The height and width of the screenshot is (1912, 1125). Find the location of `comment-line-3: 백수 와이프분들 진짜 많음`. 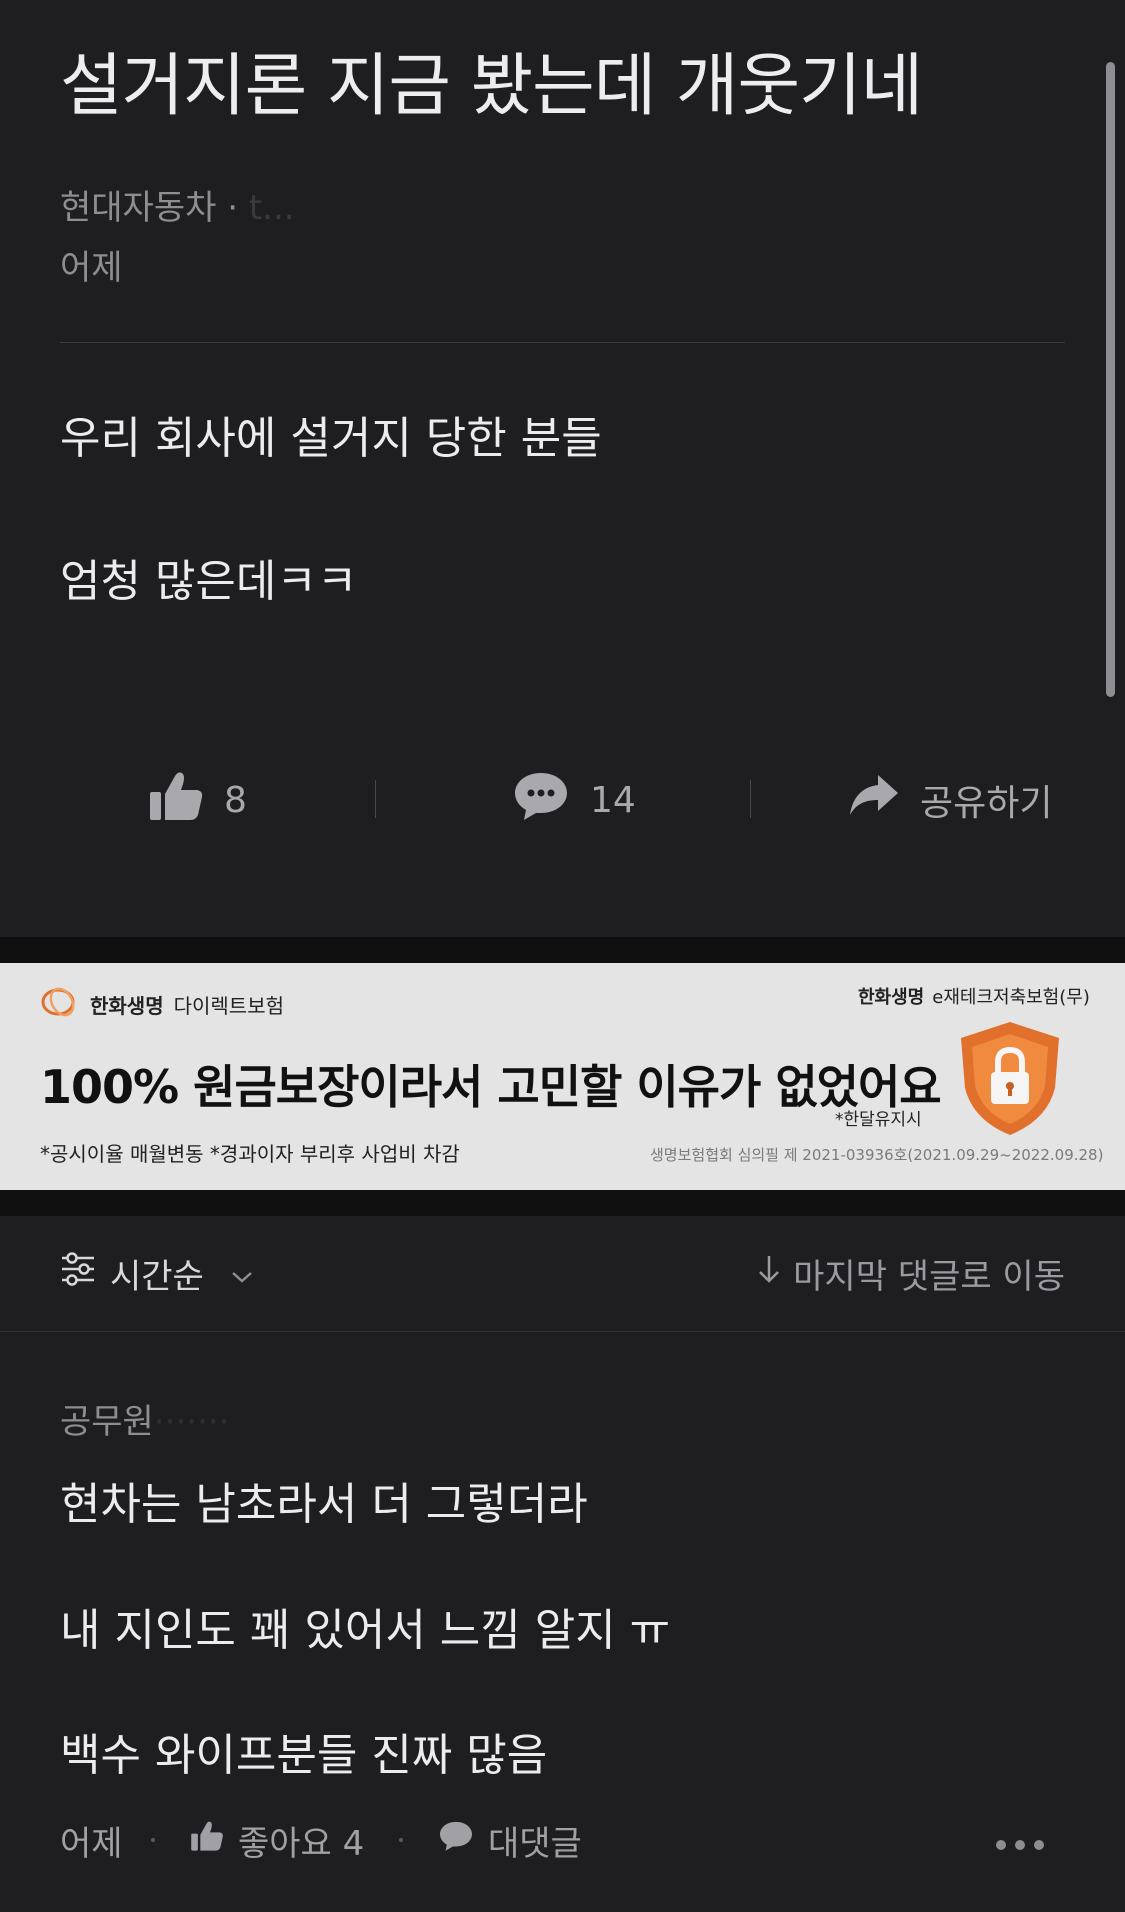

comment-line-3: 백수 와이프분들 진짜 많음 is located at coordinates (304, 1755).